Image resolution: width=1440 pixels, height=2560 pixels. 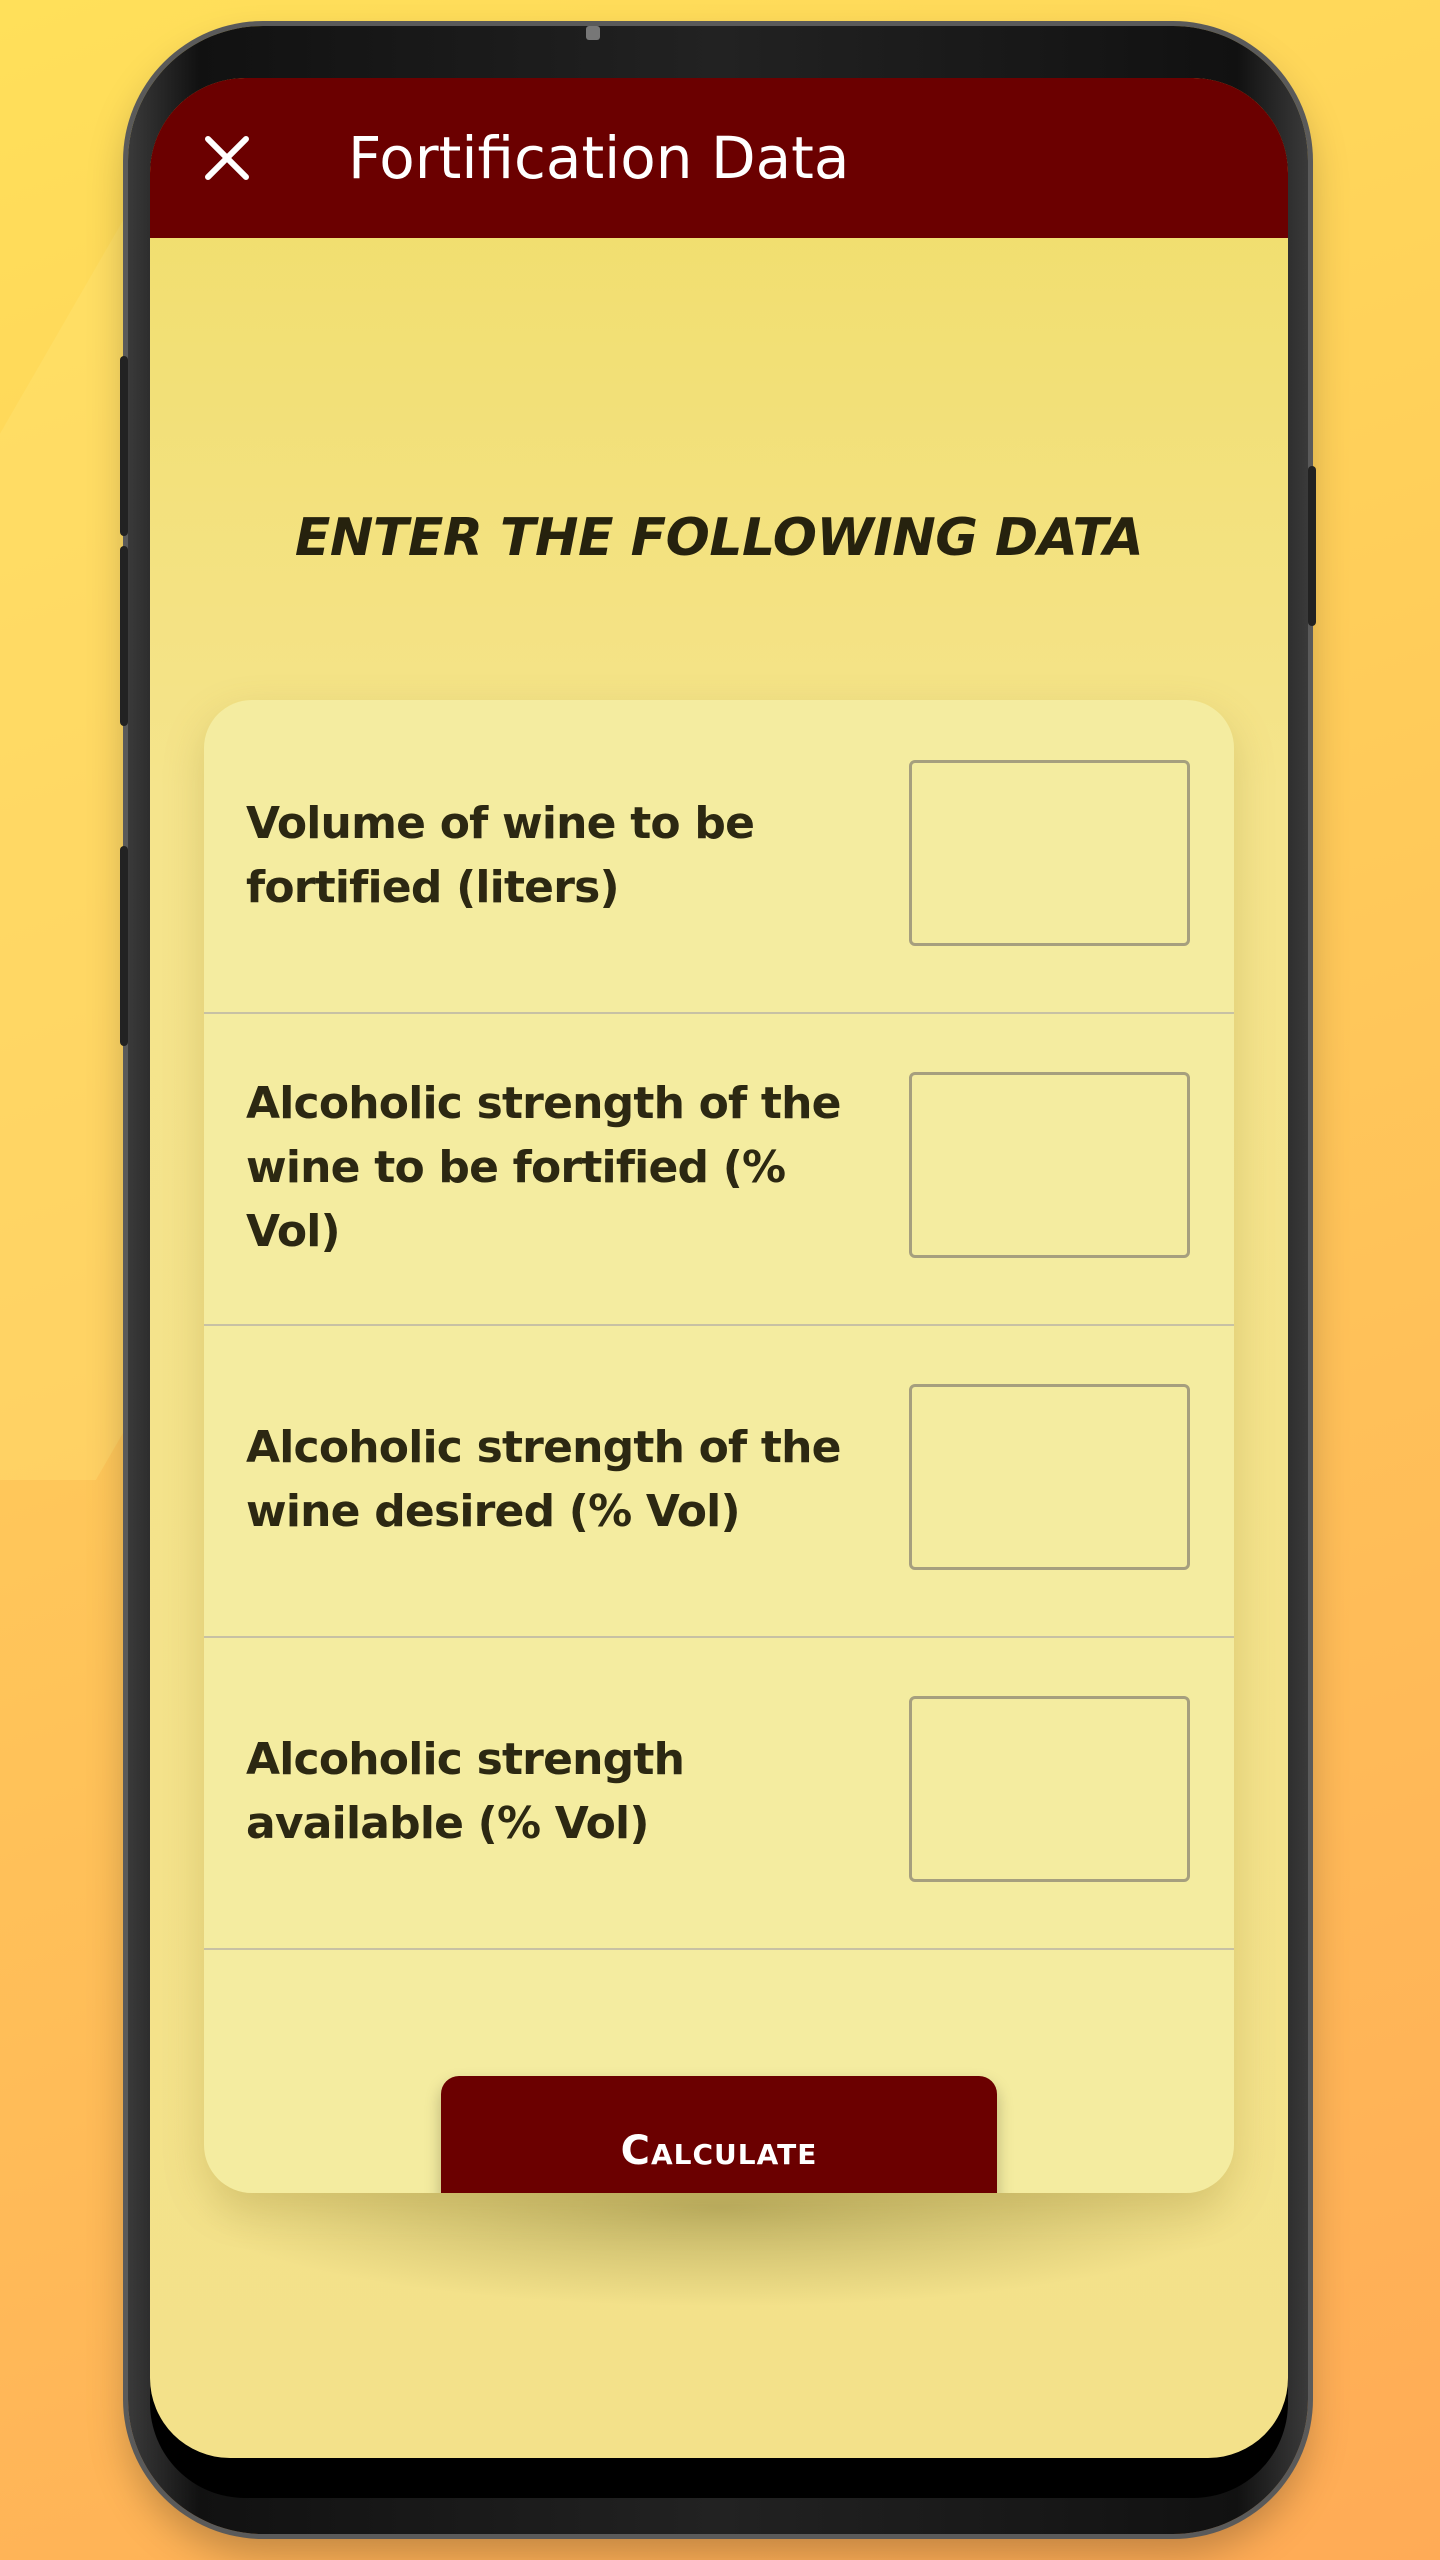 What do you see at coordinates (1049, 853) in the screenshot?
I see `volume-input` at bounding box center [1049, 853].